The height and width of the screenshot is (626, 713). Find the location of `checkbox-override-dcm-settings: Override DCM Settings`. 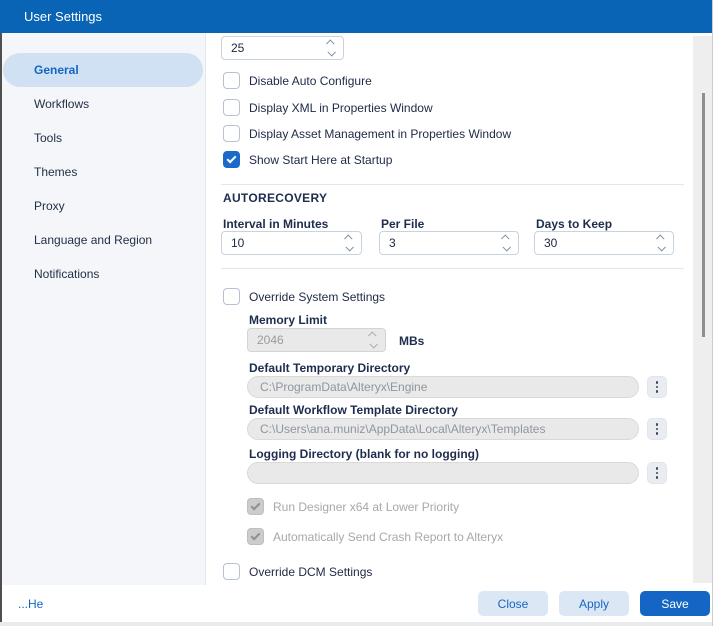

checkbox-override-dcm-settings: Override DCM Settings is located at coordinates (297, 571).